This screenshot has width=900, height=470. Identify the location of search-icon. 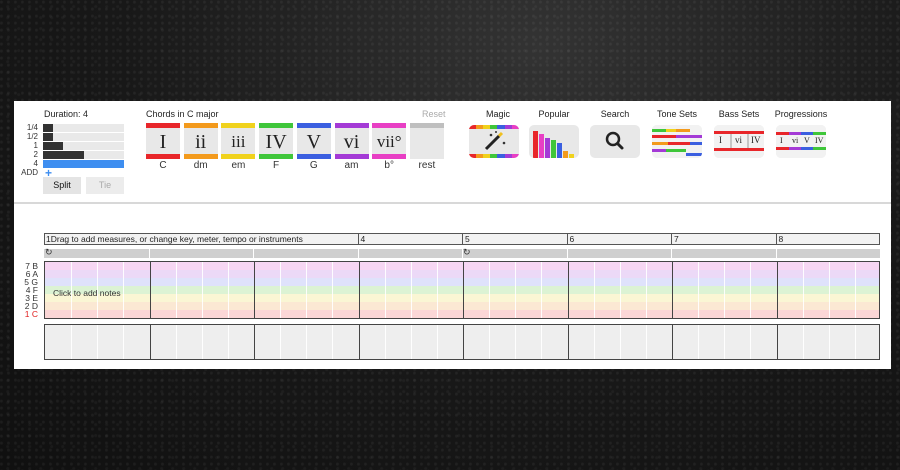
(614, 140).